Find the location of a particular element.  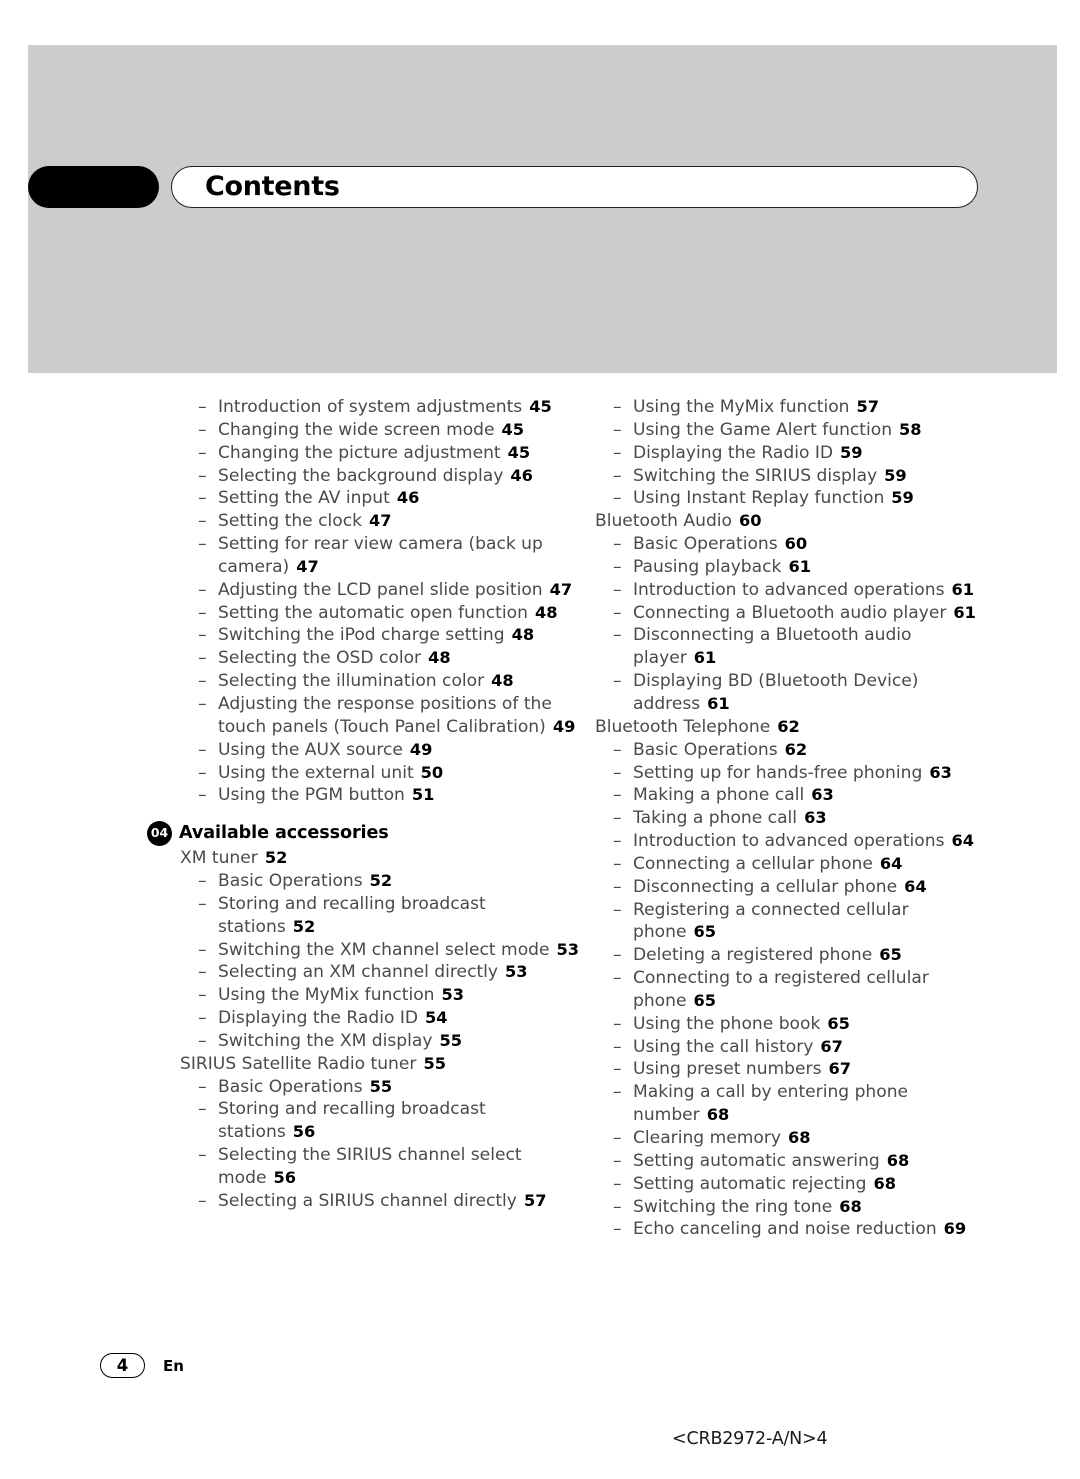

toc-entry: – Using the MyMix function 53 is located at coordinates (380, 995).